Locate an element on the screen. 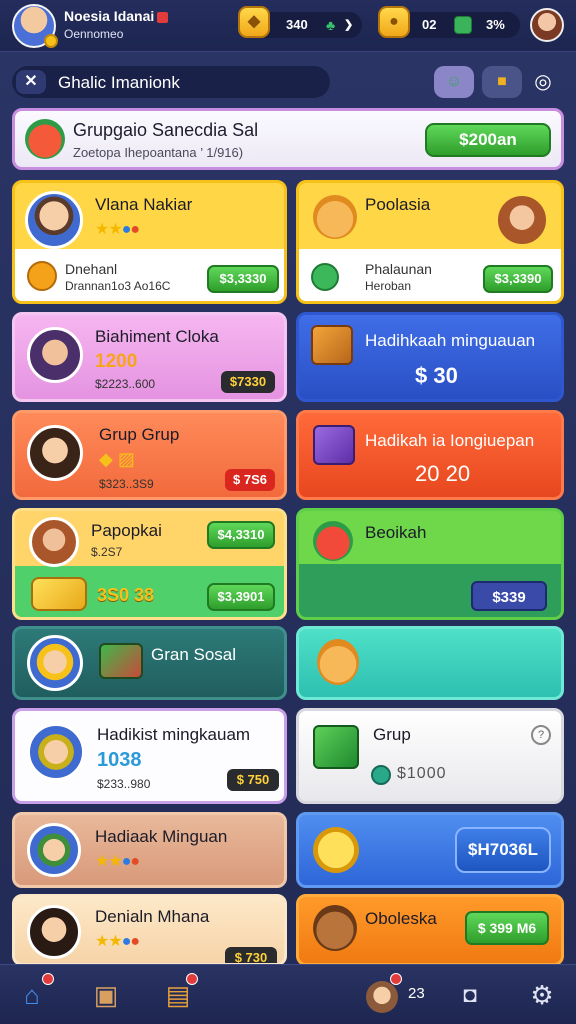 The image size is (576, 1024). settings-ring-button: ◎ is located at coordinates (543, 82).